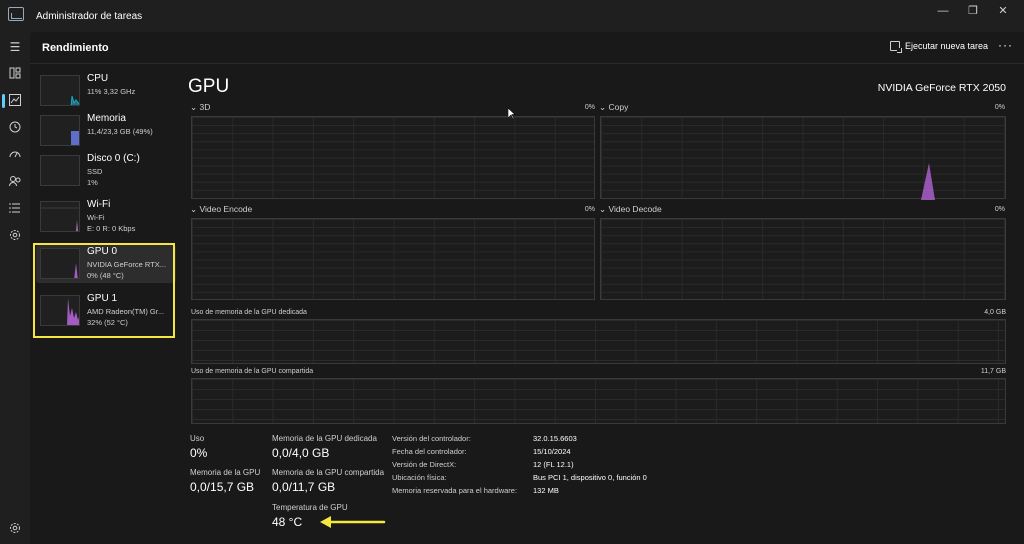  I want to click on memory-thumbnail, so click(60, 130).